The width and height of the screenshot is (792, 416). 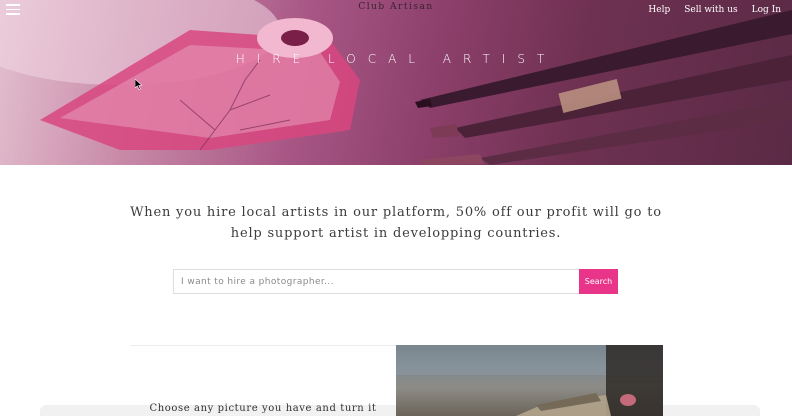 I want to click on feature-divider, so click(x=263, y=345).